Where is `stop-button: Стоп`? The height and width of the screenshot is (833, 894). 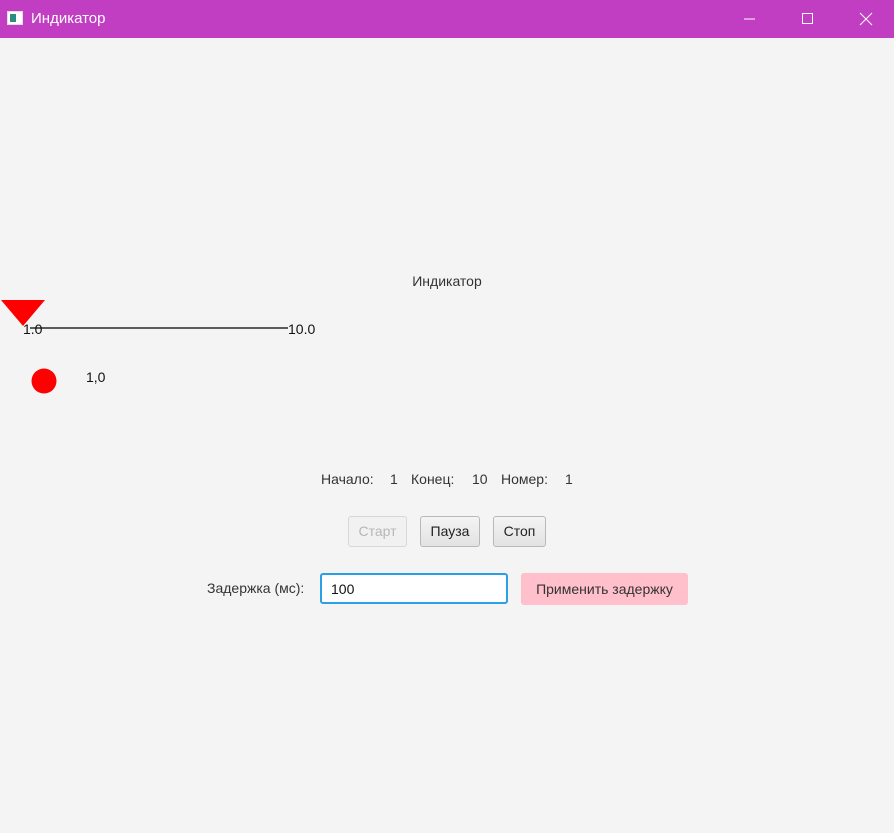 stop-button: Стоп is located at coordinates (519, 531).